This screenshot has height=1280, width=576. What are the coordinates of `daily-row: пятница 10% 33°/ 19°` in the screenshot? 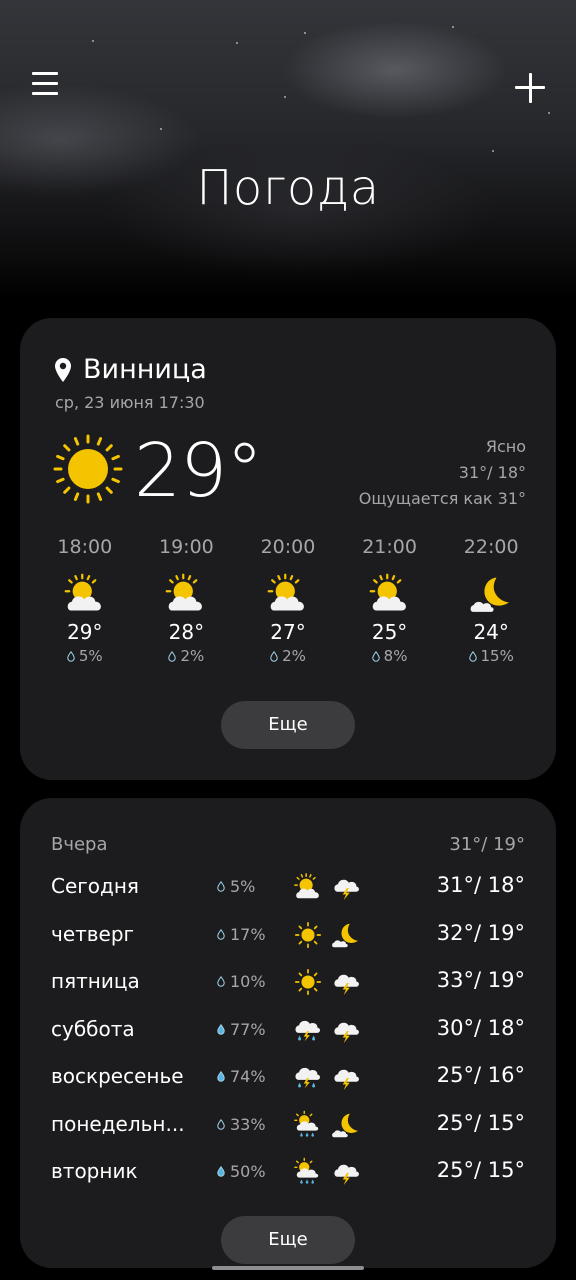 It's located at (288, 983).